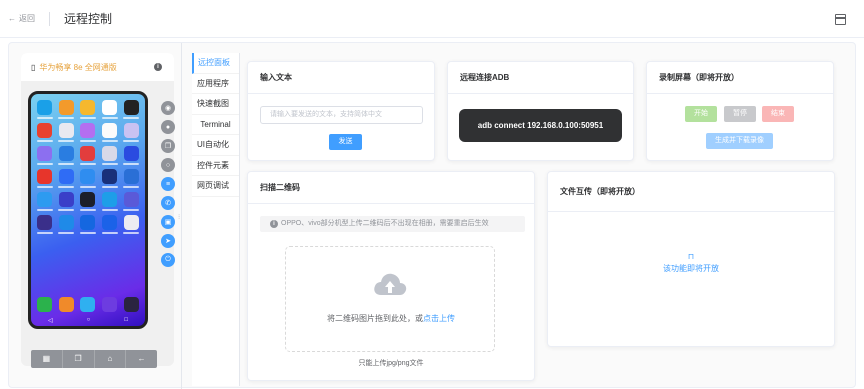 Image resolution: width=864 pixels, height=389 pixels. Describe the element at coordinates (181, 216) in the screenshot. I see `splitter` at that location.